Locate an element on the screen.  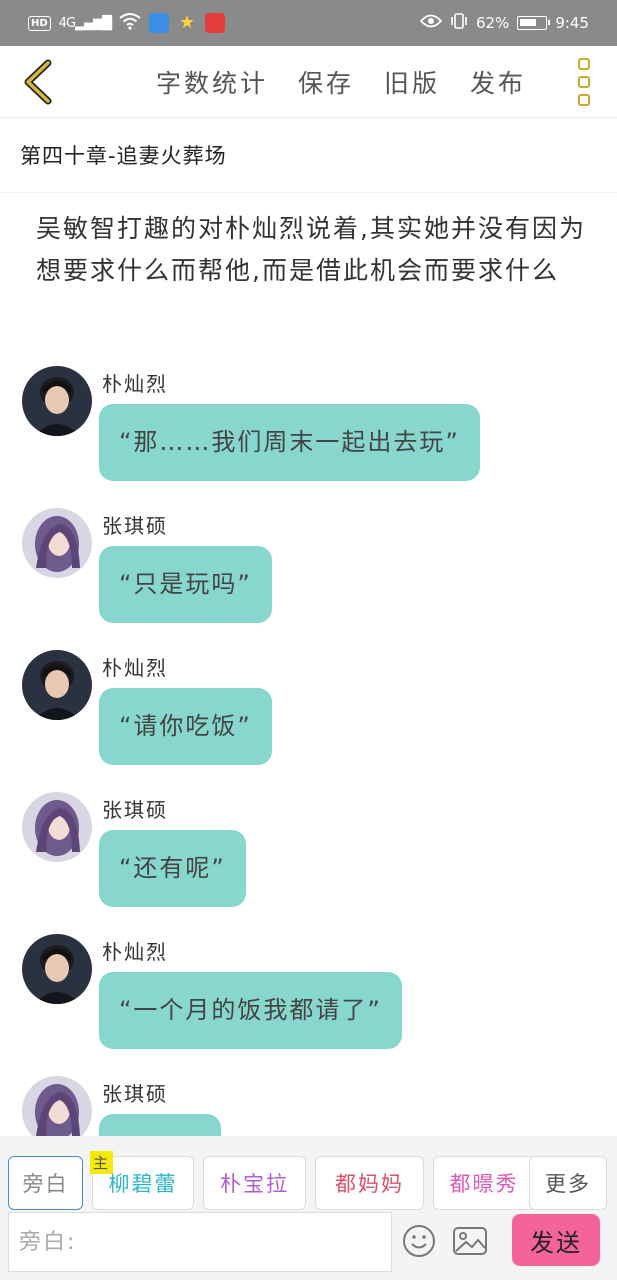
character-label: 更多 is located at coordinates (568, 1184).